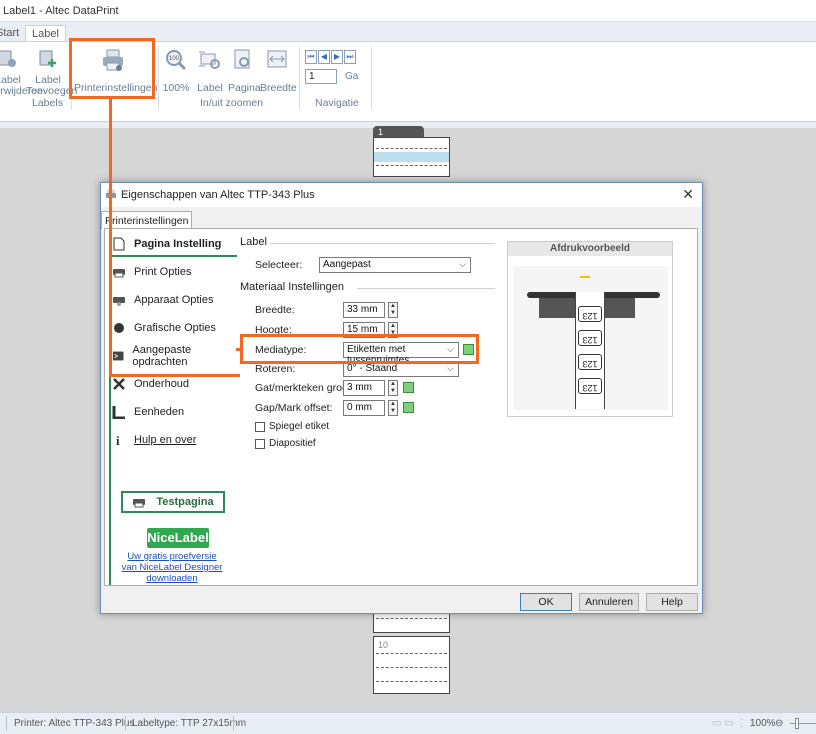  I want to click on gap-size-spinner: ▲ ▼, so click(393, 388).